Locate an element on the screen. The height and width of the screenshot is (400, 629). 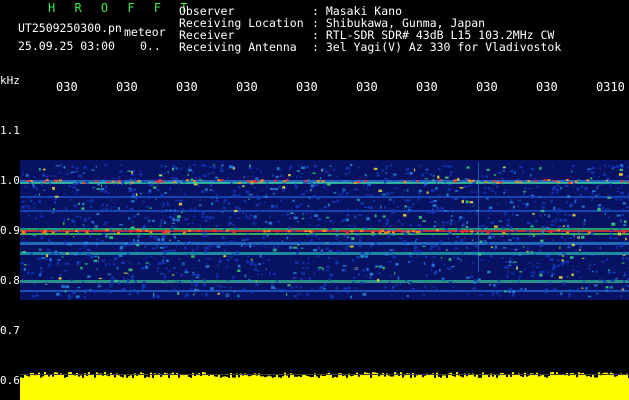
datetime: 25.09.25 03:00 is located at coordinates (66, 46).